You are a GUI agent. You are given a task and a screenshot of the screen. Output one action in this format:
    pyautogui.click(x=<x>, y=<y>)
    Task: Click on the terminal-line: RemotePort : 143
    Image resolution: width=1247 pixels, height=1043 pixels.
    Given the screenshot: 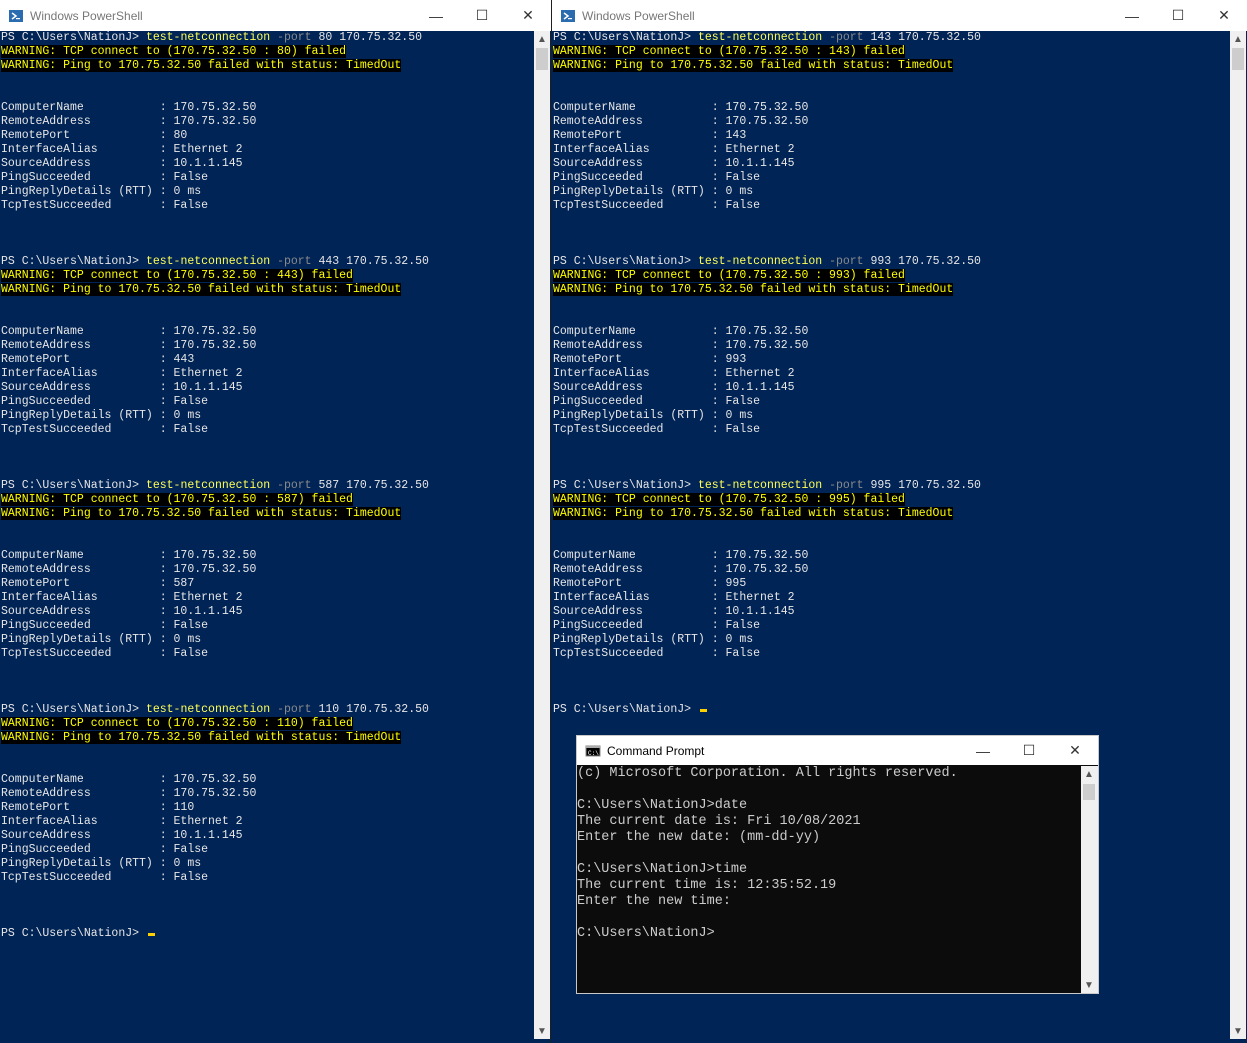 What is the action you would take?
    pyautogui.click(x=891, y=136)
    